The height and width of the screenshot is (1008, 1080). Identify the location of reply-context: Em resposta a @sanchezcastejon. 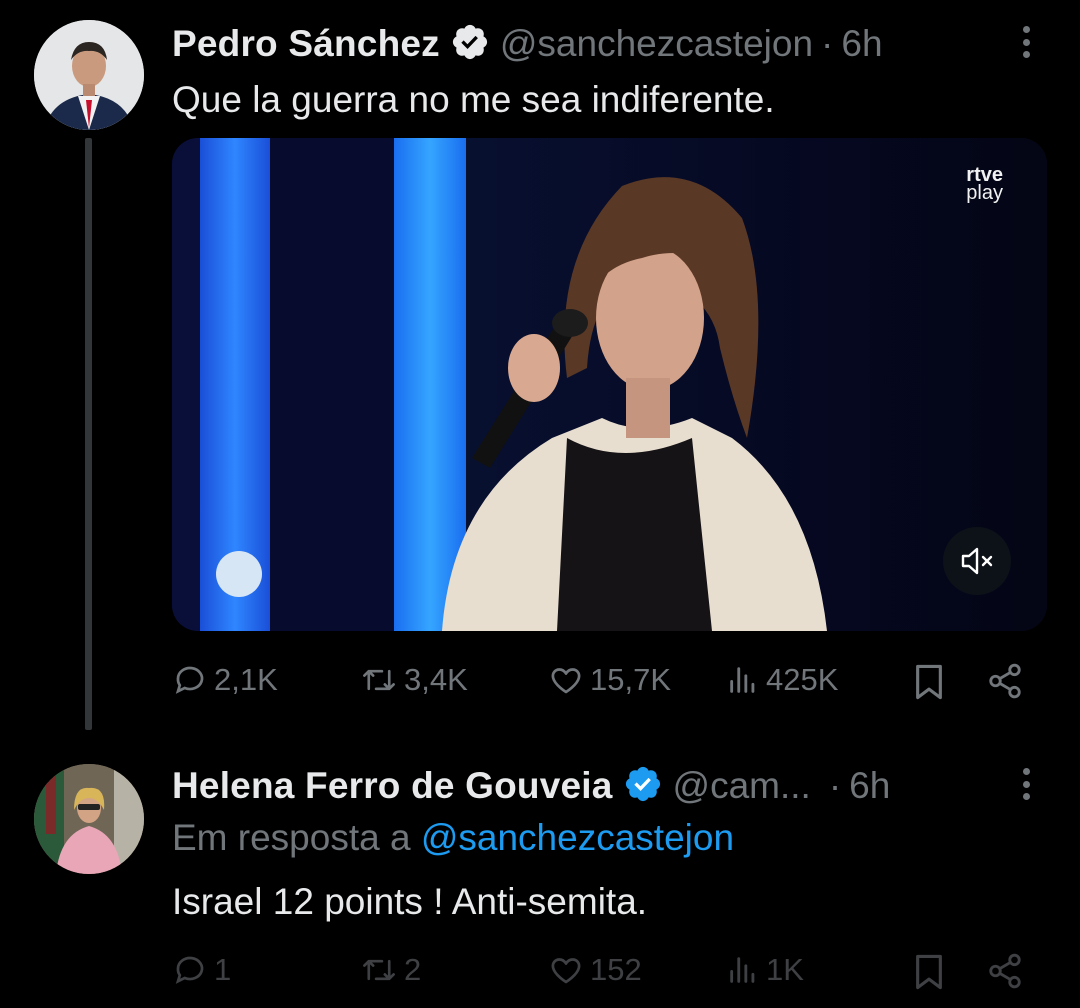
(453, 838).